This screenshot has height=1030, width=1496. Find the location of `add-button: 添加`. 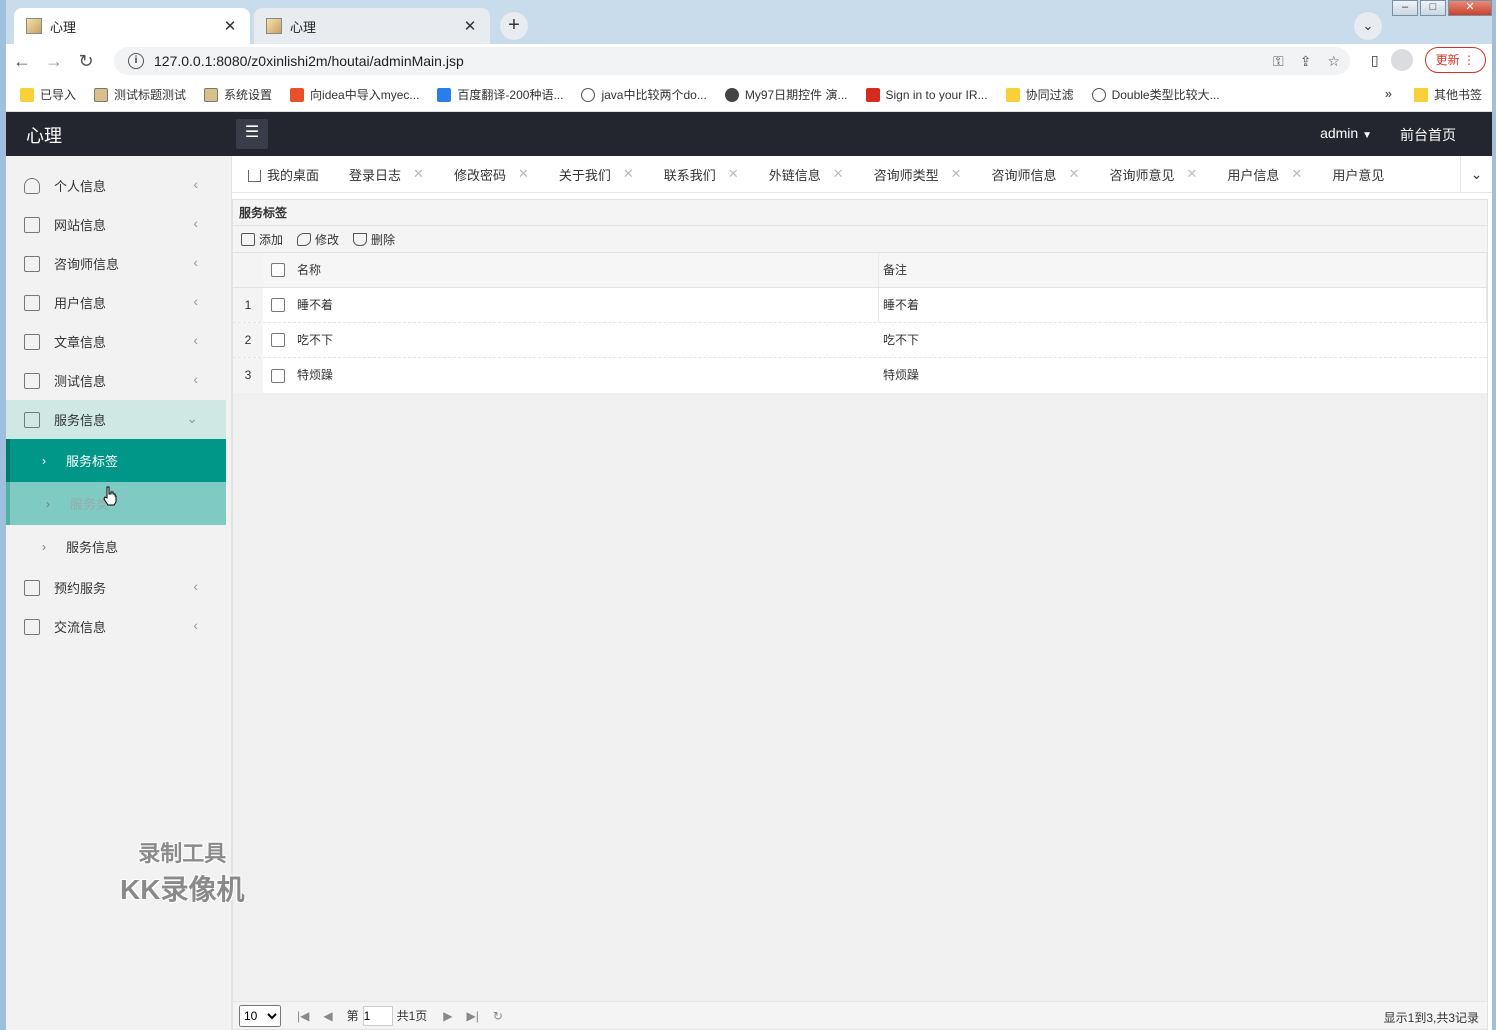

add-button: 添加 is located at coordinates (262, 239).